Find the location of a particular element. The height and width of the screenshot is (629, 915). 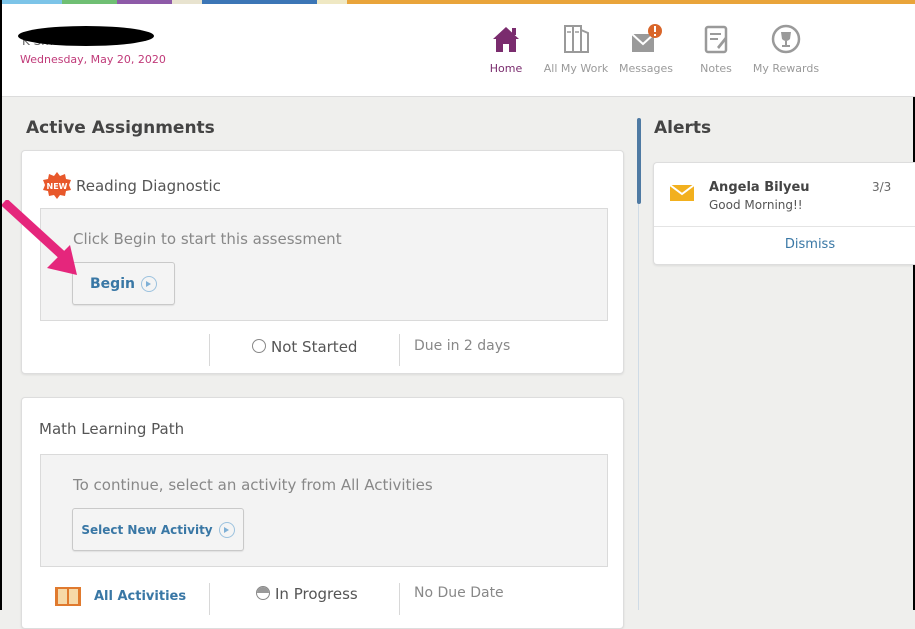

nav-messages: Messages is located at coordinates (646, 48).